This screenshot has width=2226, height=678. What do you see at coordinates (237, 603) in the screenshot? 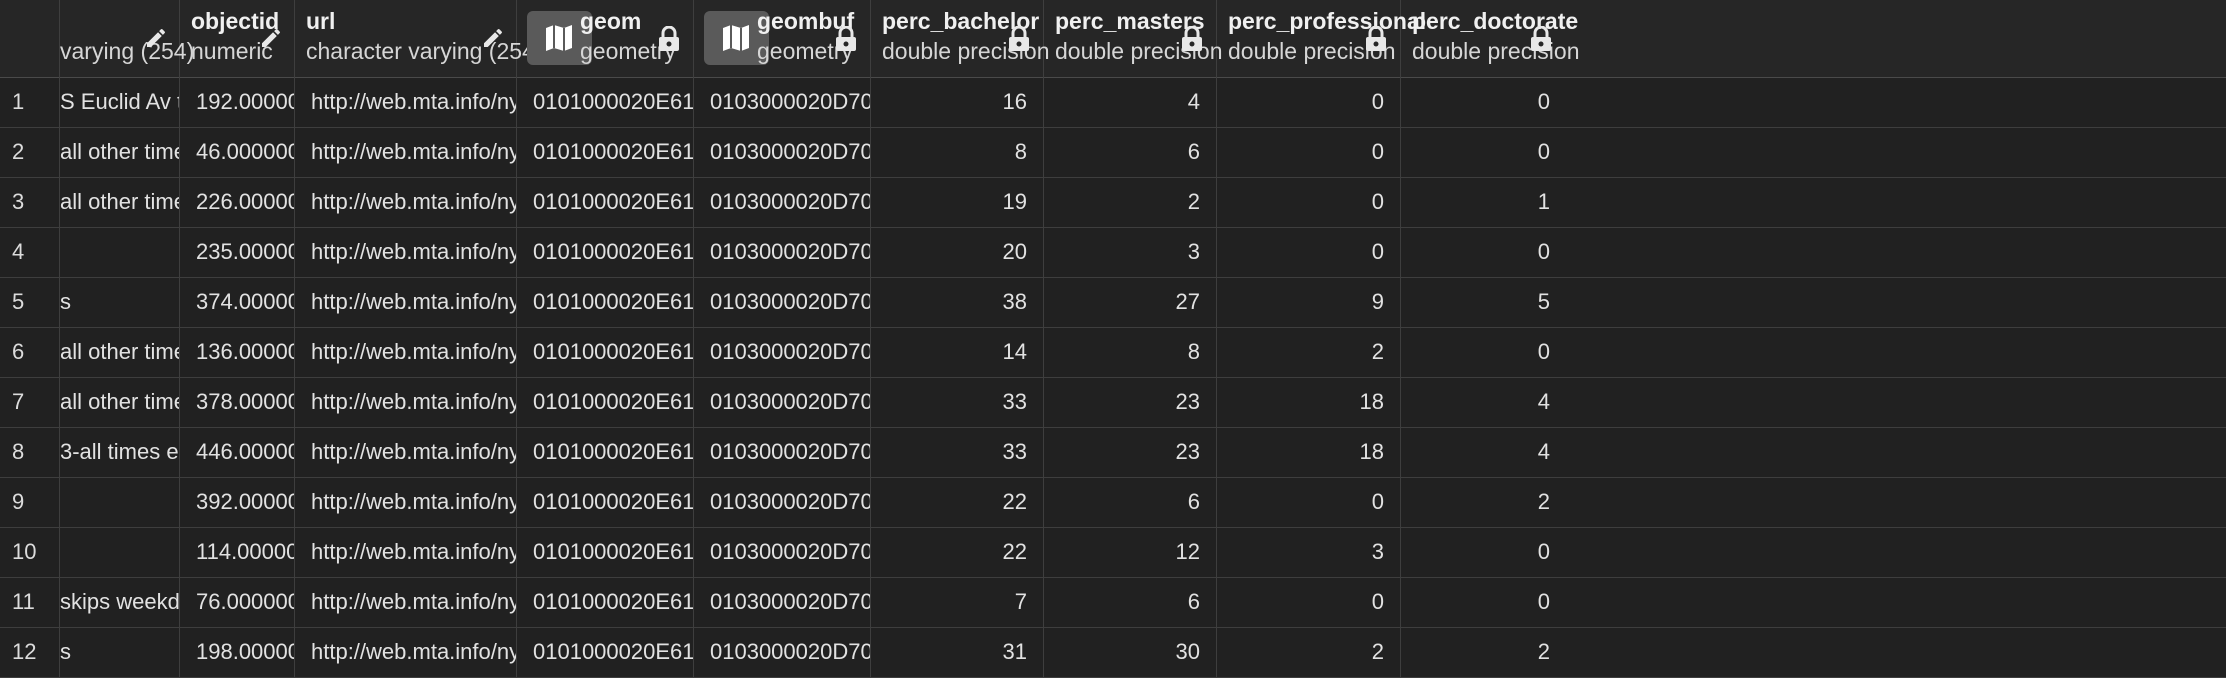
I see `cell-objectid: 76.00000000` at bounding box center [237, 603].